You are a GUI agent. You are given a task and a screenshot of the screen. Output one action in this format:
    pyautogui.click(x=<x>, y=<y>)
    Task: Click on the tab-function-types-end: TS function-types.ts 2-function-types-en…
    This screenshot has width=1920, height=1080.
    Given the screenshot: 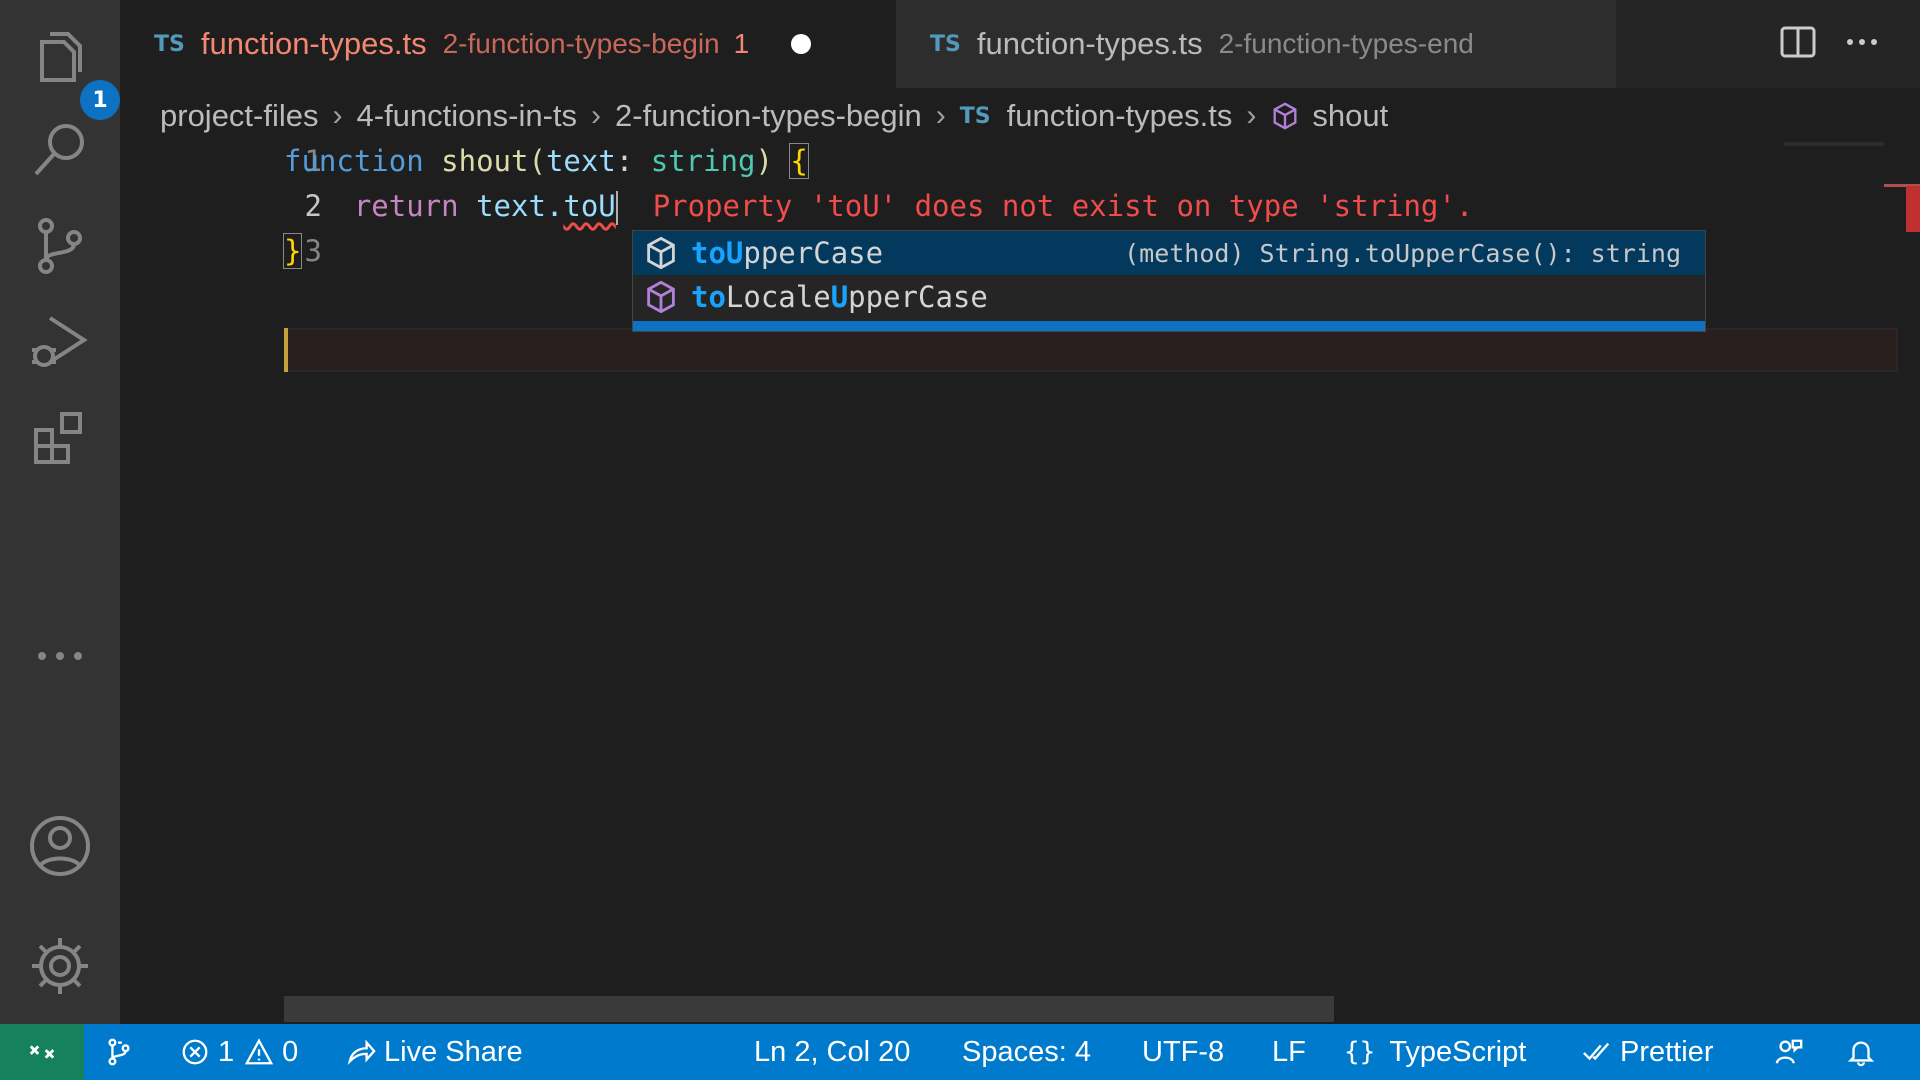 What is the action you would take?
    pyautogui.click(x=1256, y=44)
    